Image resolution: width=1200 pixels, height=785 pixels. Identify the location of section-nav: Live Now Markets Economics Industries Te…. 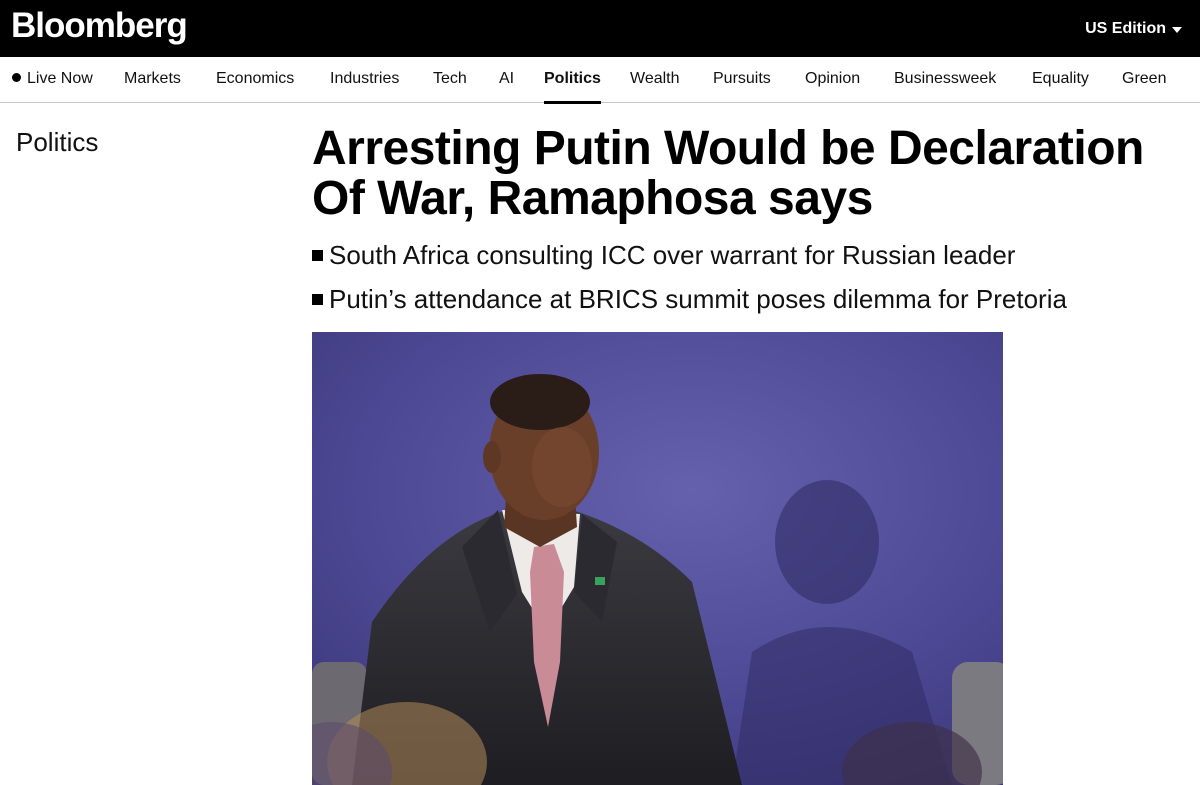
(600, 80).